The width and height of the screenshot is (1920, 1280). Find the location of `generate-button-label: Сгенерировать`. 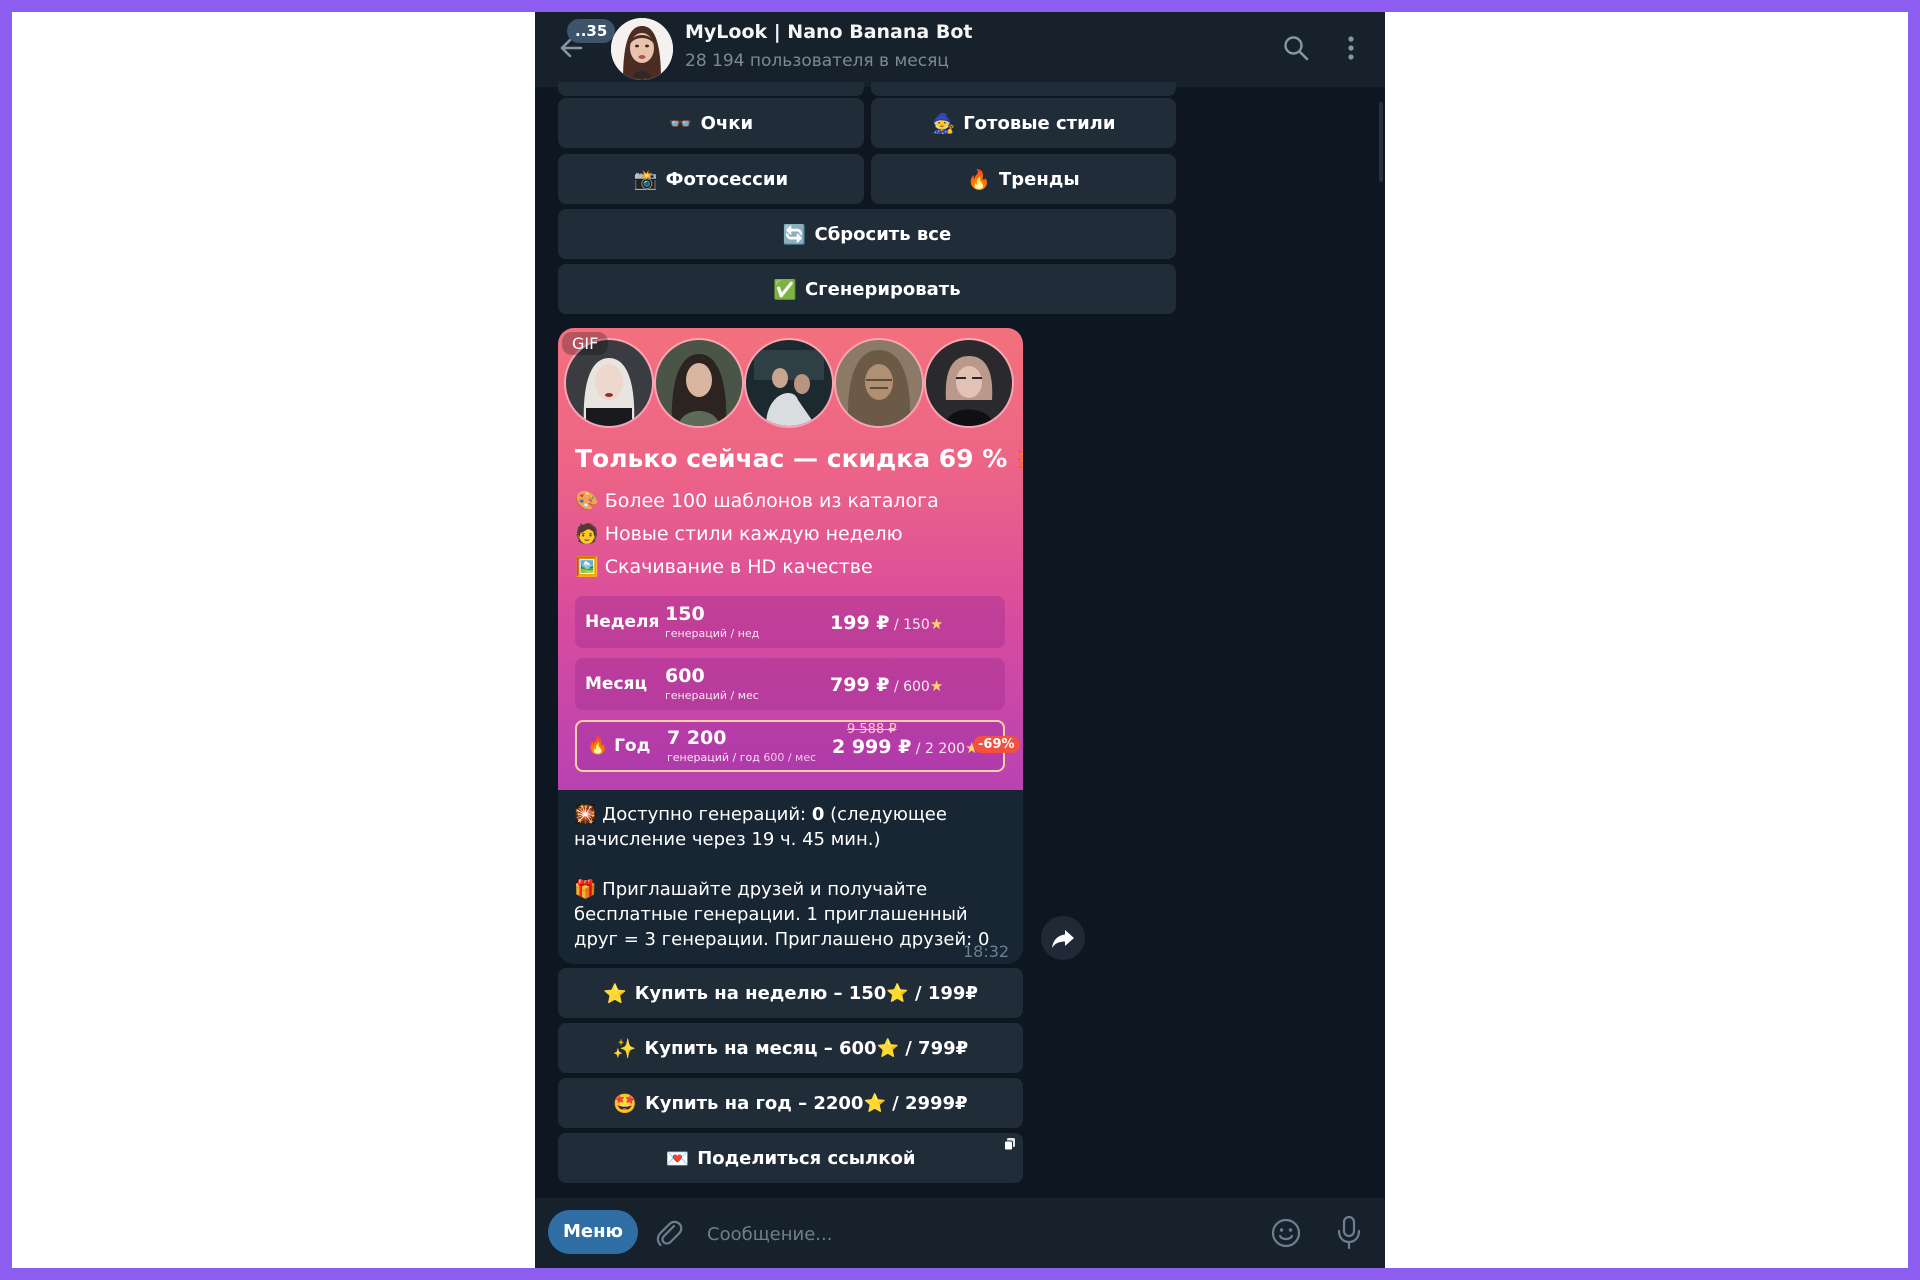

generate-button-label: Сгенерировать is located at coordinates (883, 289).